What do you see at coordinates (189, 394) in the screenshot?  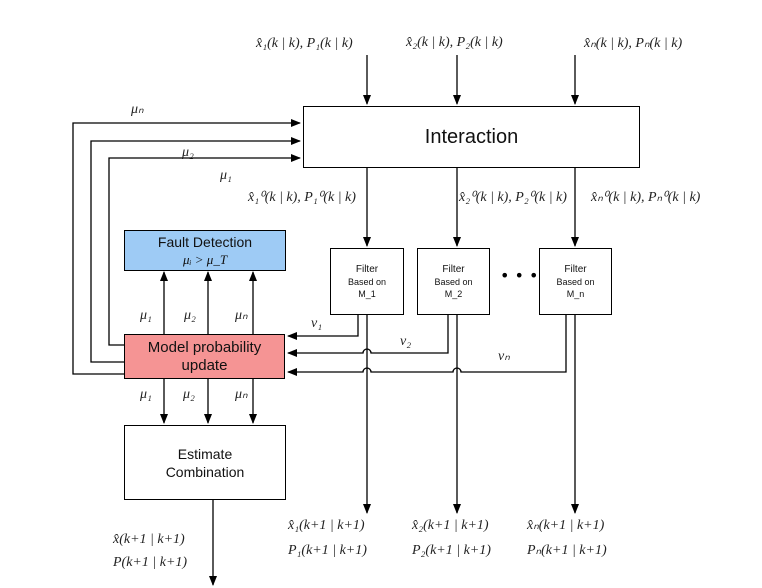 I see `down-label-2: μ₂` at bounding box center [189, 394].